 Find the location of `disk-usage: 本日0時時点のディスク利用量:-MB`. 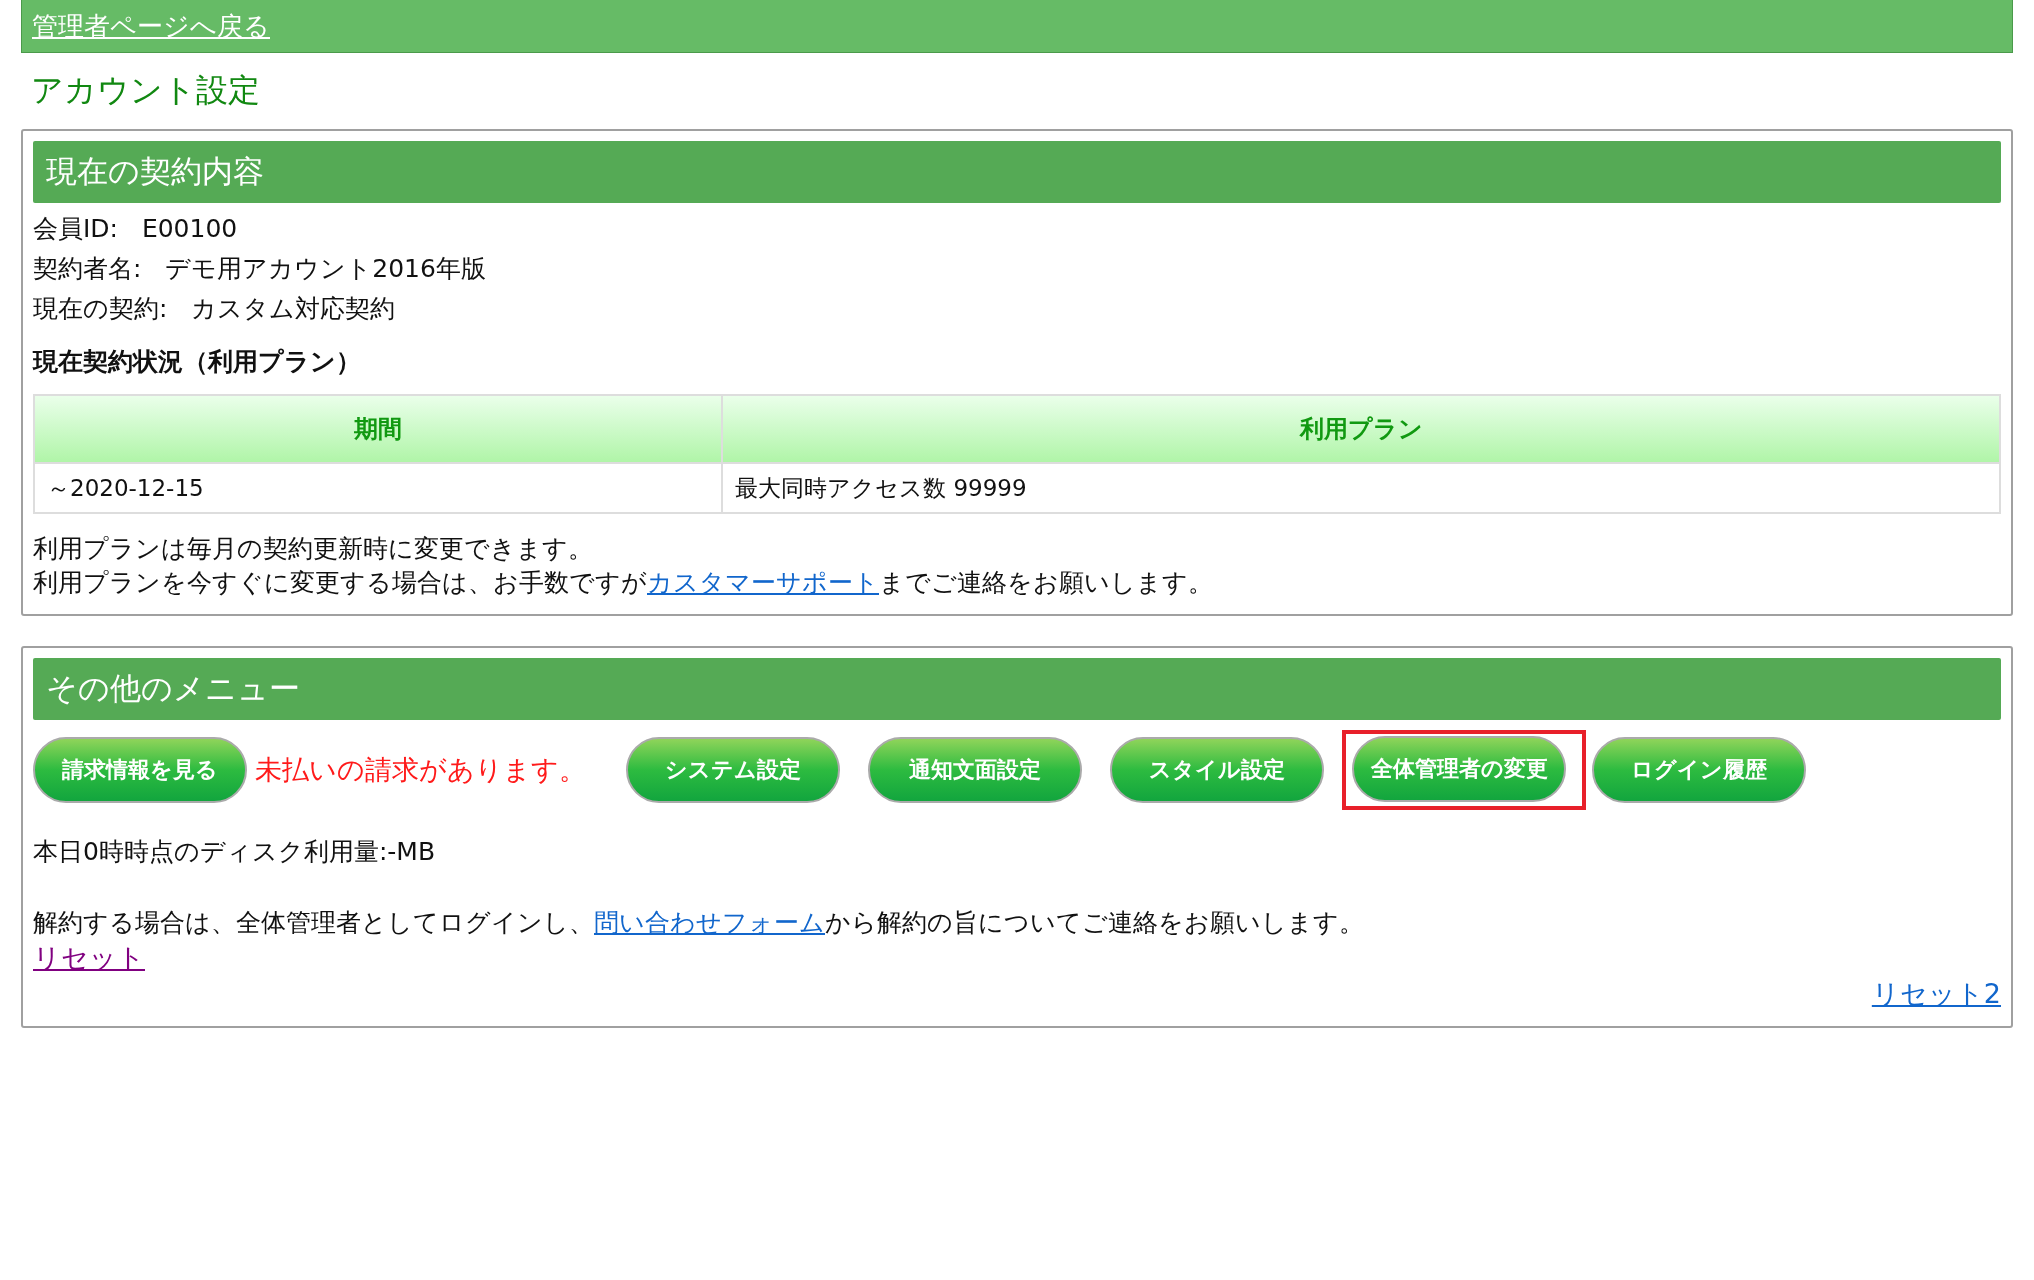

disk-usage: 本日0時時点のディスク利用量:-MB is located at coordinates (235, 852).